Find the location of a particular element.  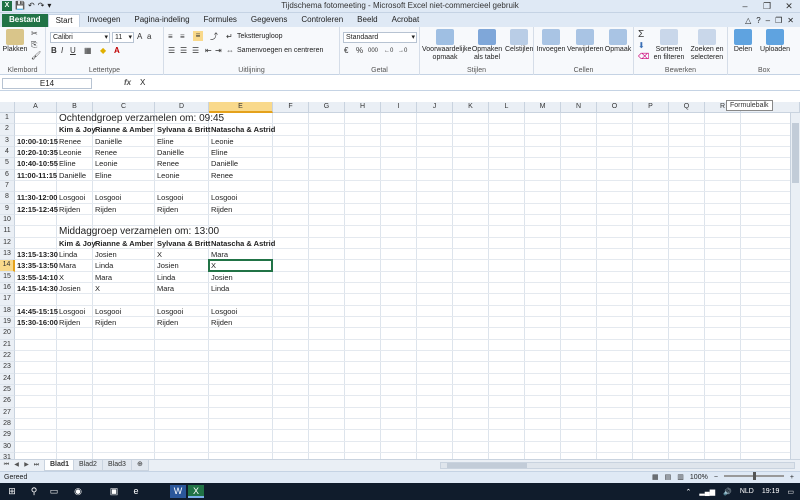

copy-icon: ⎘ is located at coordinates (34, 45).